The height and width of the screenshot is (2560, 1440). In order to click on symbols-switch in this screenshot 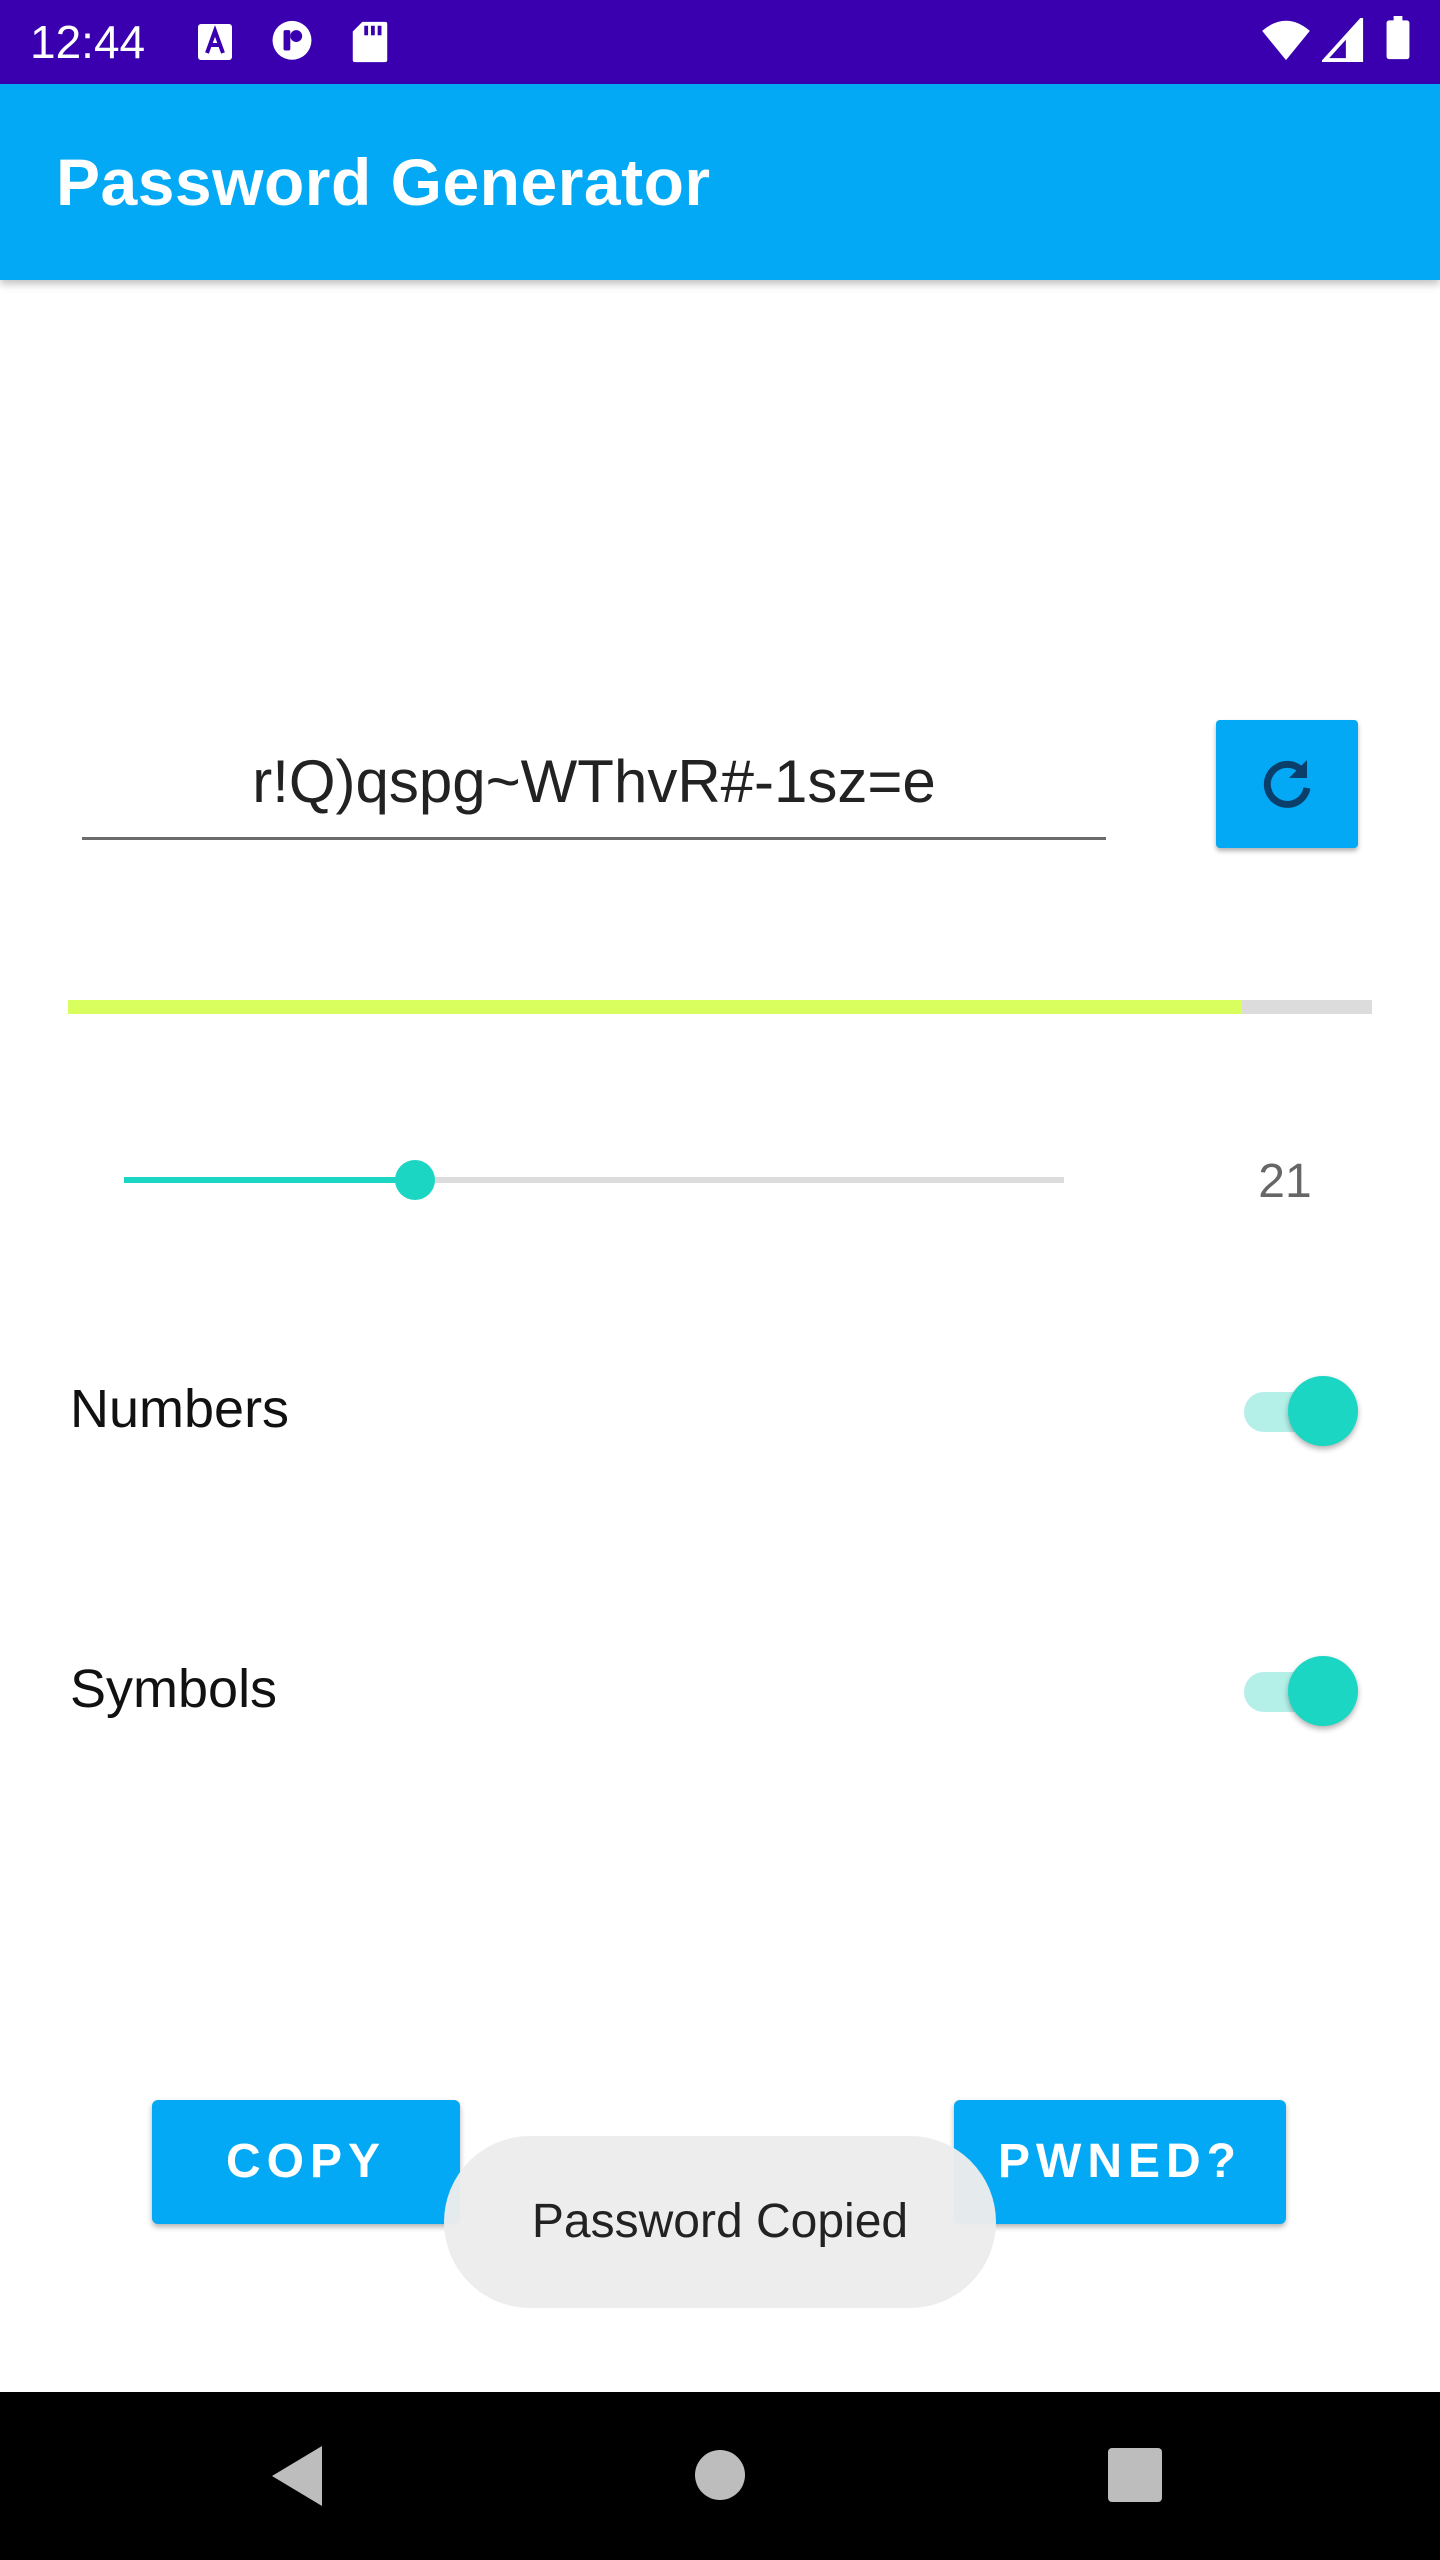, I will do `click(1300, 1688)`.